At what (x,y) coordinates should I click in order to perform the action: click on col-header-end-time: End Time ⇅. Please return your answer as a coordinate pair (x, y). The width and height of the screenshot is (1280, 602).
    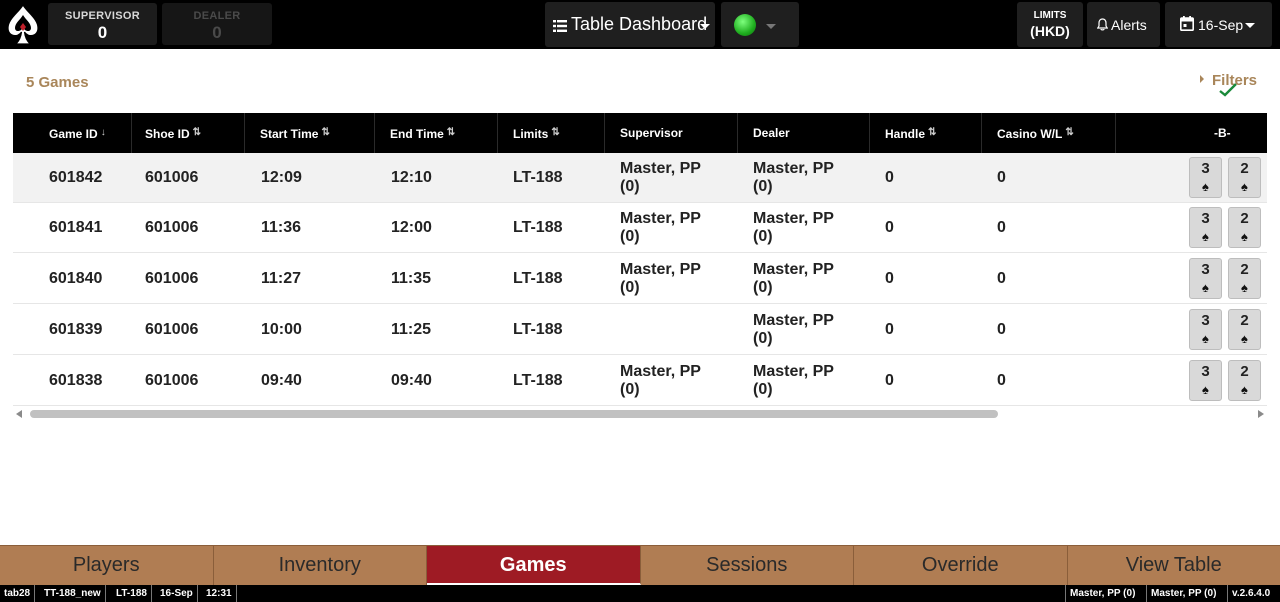
    Looking at the image, I should click on (422, 133).